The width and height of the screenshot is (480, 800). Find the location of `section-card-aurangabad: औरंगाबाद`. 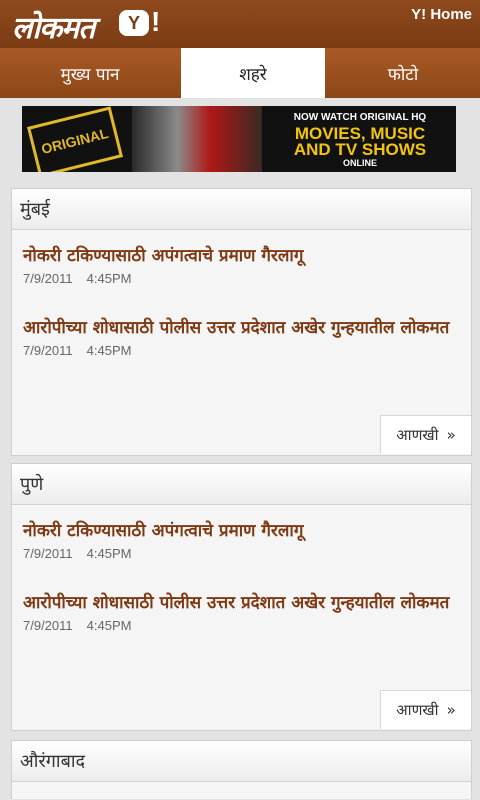

section-card-aurangabad: औरंगाबाद is located at coordinates (241, 769).